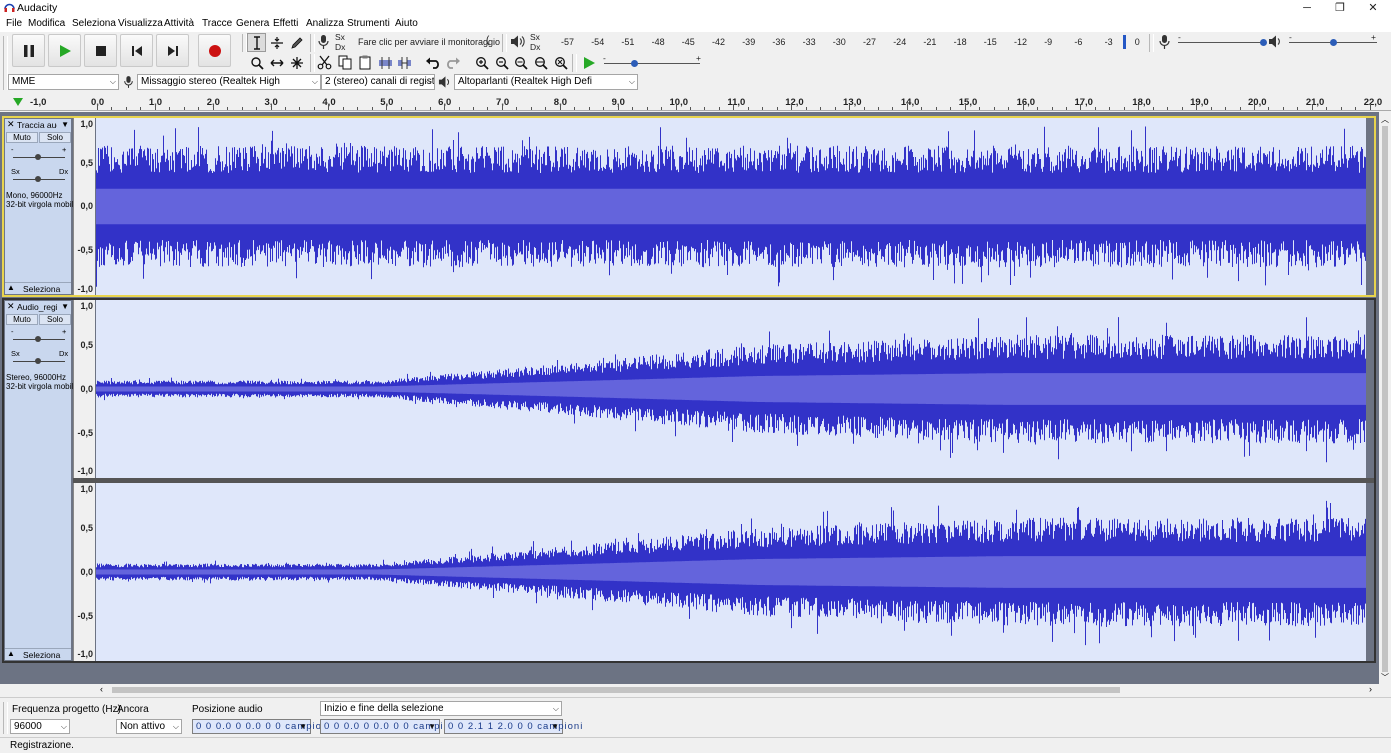 Image resolution: width=1391 pixels, height=753 pixels. What do you see at coordinates (94, 23) in the screenshot?
I see `menu-seleziona: Seleziona` at bounding box center [94, 23].